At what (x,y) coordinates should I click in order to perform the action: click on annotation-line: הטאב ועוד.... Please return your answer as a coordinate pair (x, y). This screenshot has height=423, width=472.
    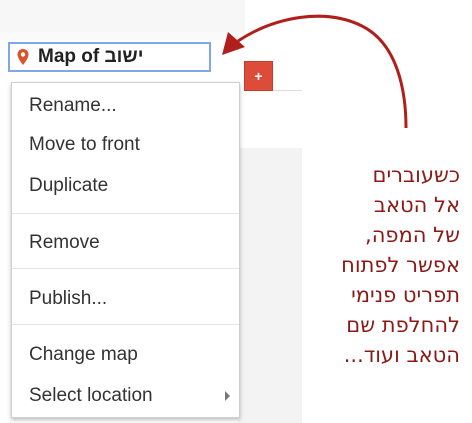
    Looking at the image, I should click on (401, 355).